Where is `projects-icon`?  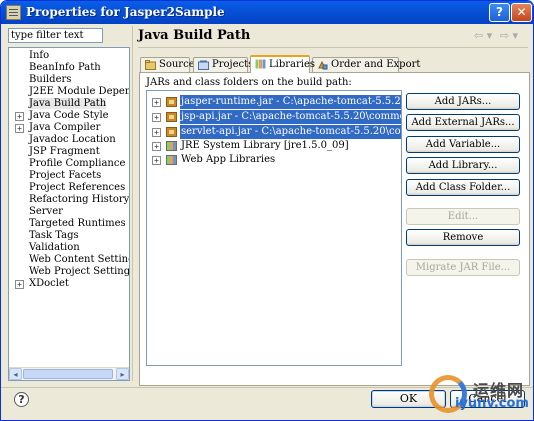
projects-icon is located at coordinates (203, 65).